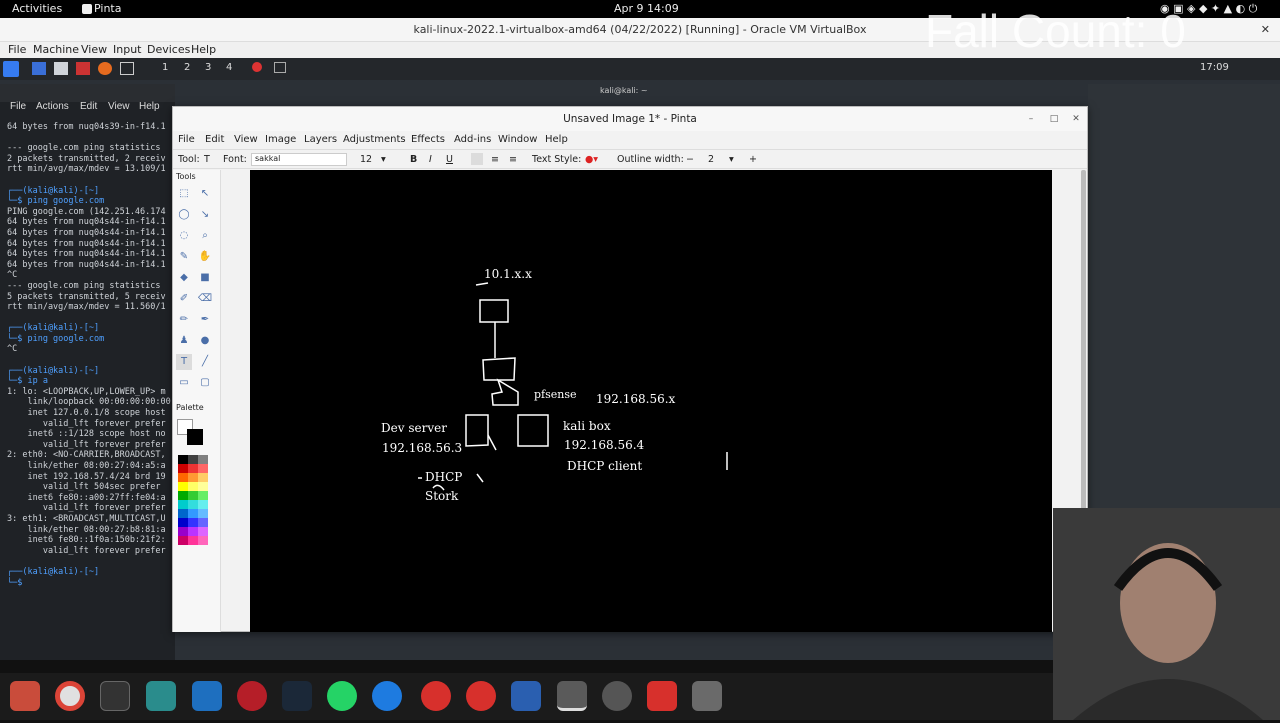 The width and height of the screenshot is (1280, 723). I want to click on workspace-2: 2, so click(187, 67).